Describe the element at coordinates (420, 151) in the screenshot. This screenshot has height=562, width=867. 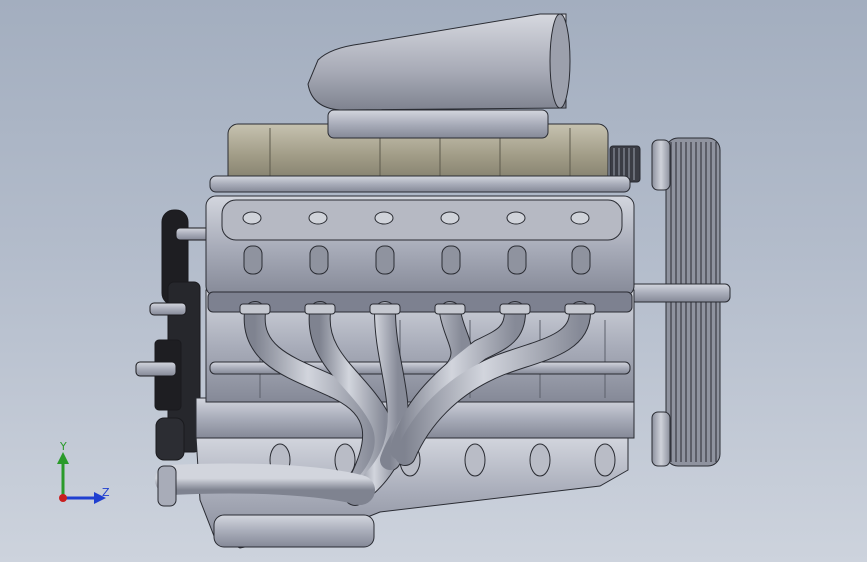
I see `supercharger` at that location.